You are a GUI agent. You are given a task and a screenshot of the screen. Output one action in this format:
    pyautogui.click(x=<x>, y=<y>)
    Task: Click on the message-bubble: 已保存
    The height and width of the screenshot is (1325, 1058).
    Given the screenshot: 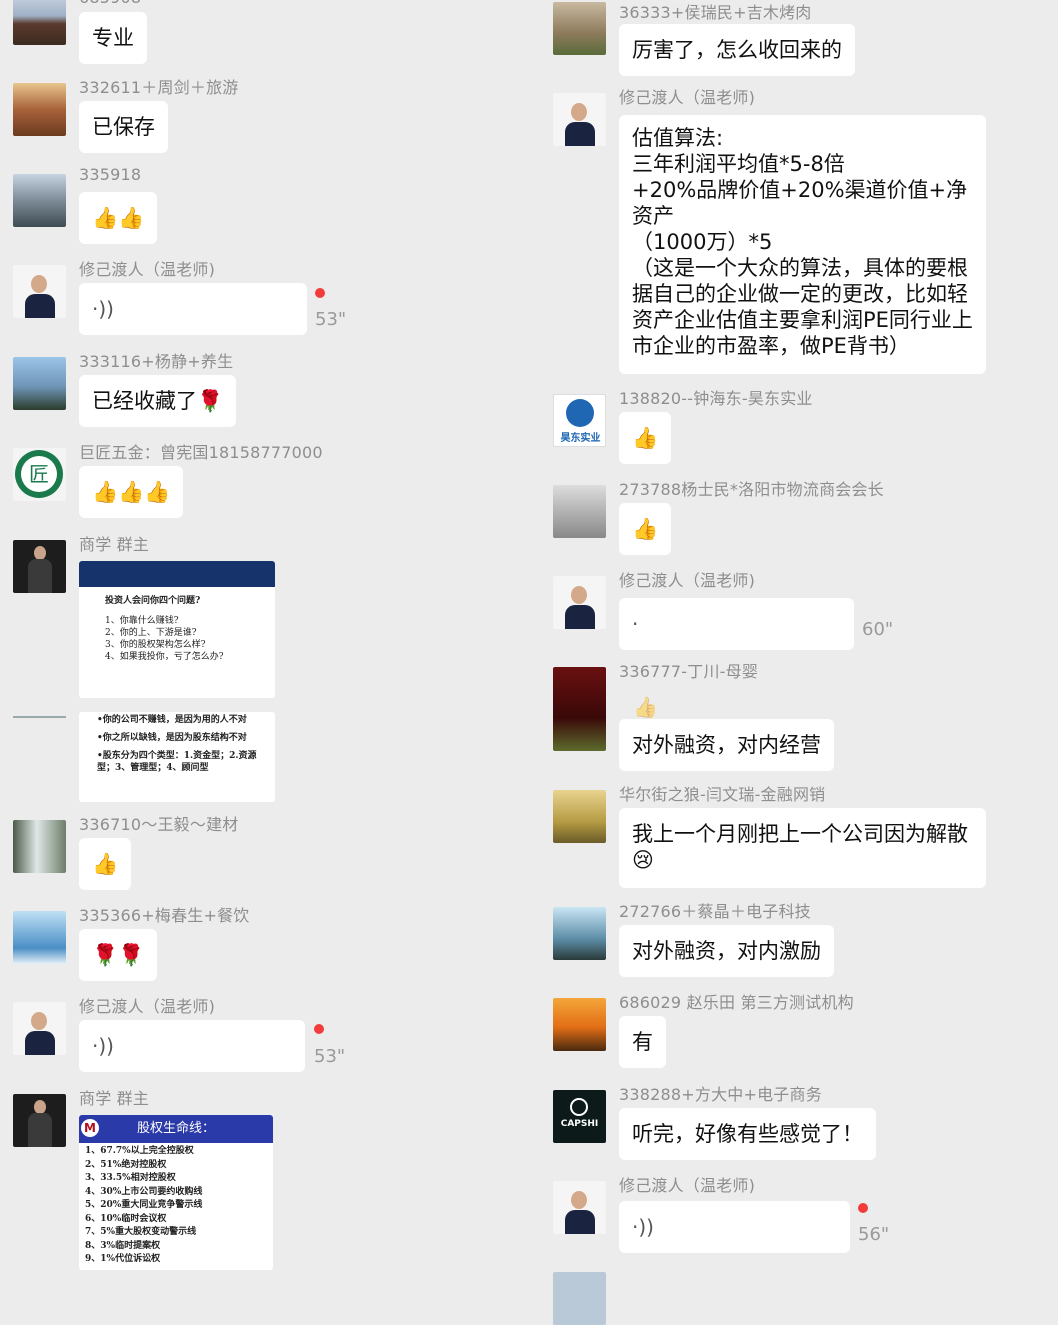 What is the action you would take?
    pyautogui.click(x=123, y=127)
    